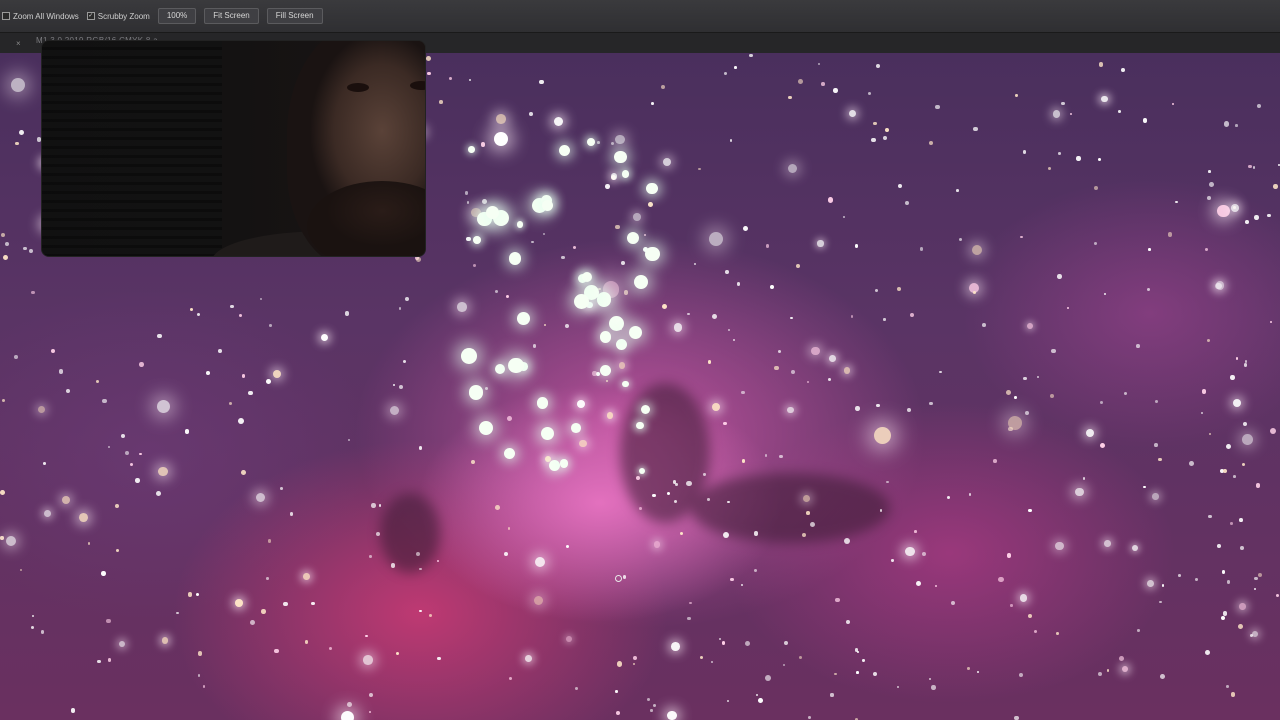 This screenshot has height=720, width=1280. What do you see at coordinates (177, 16) in the screenshot?
I see `zoom-100-button: 100%` at bounding box center [177, 16].